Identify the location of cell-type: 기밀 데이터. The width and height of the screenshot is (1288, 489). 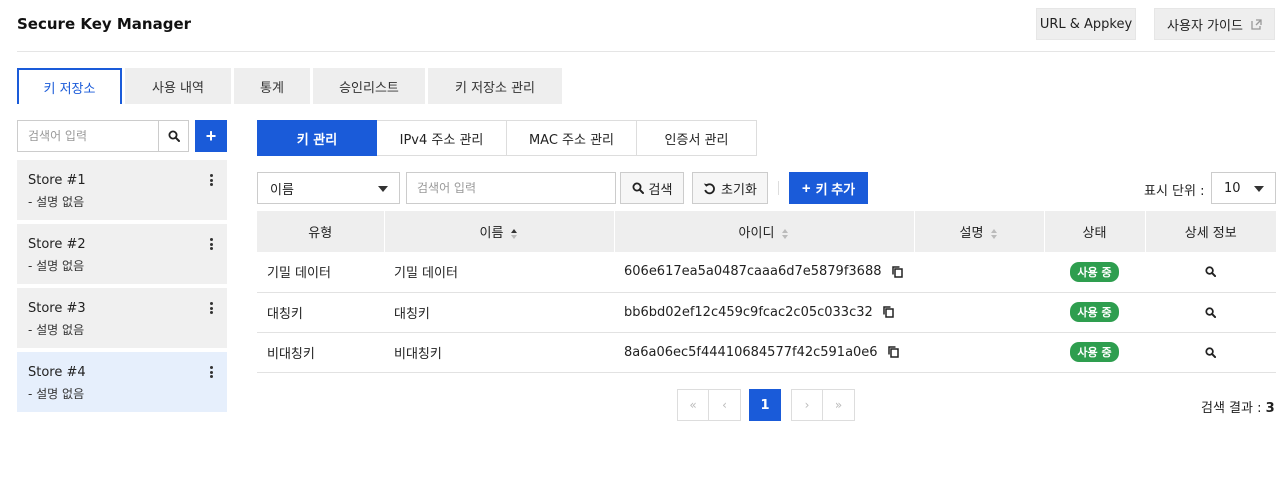
(320, 272).